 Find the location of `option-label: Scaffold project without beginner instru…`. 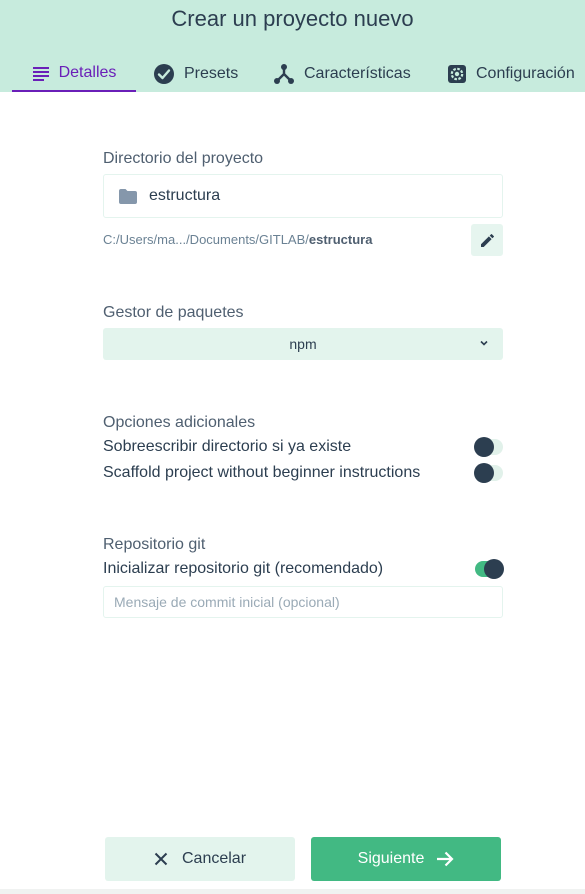

option-label: Scaffold project without beginner instru… is located at coordinates (262, 472).